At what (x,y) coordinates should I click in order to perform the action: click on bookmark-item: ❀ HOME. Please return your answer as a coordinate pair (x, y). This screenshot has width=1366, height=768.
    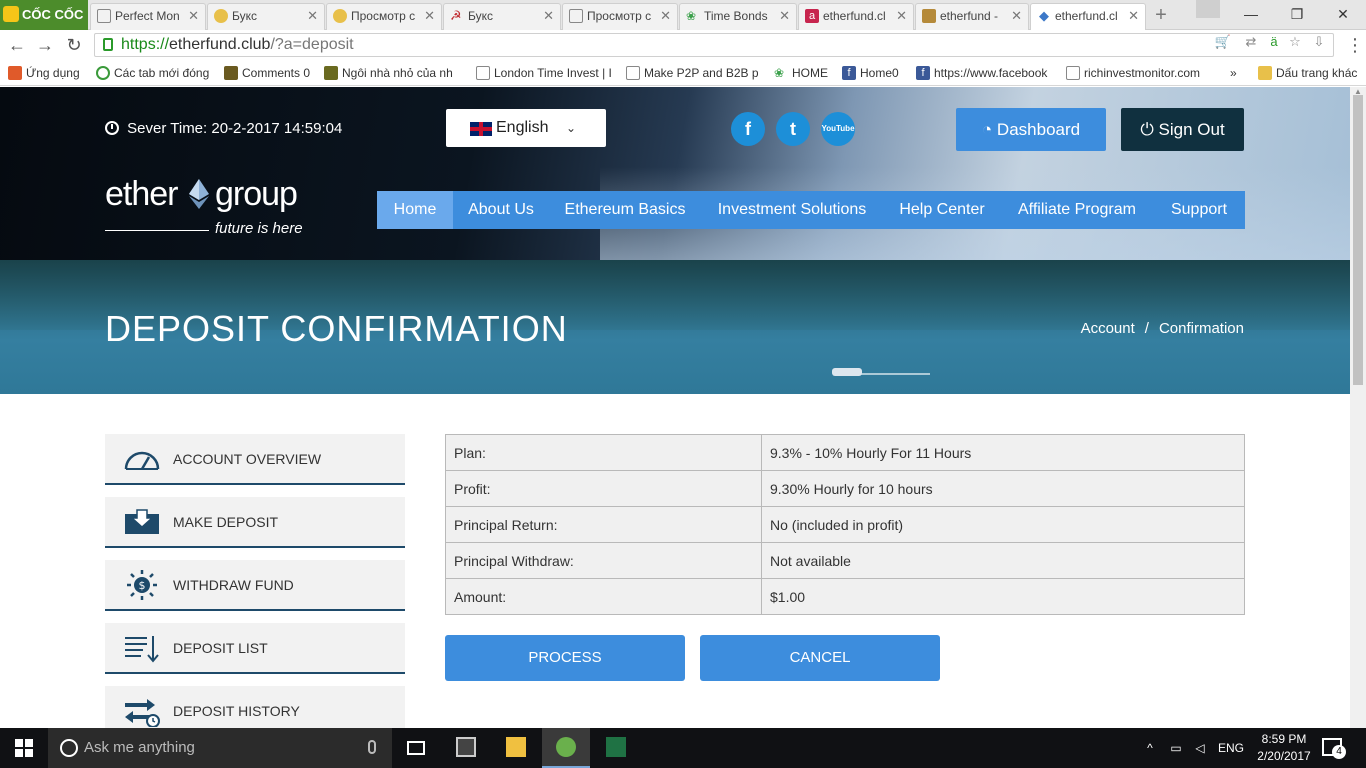
    Looking at the image, I should click on (804, 73).